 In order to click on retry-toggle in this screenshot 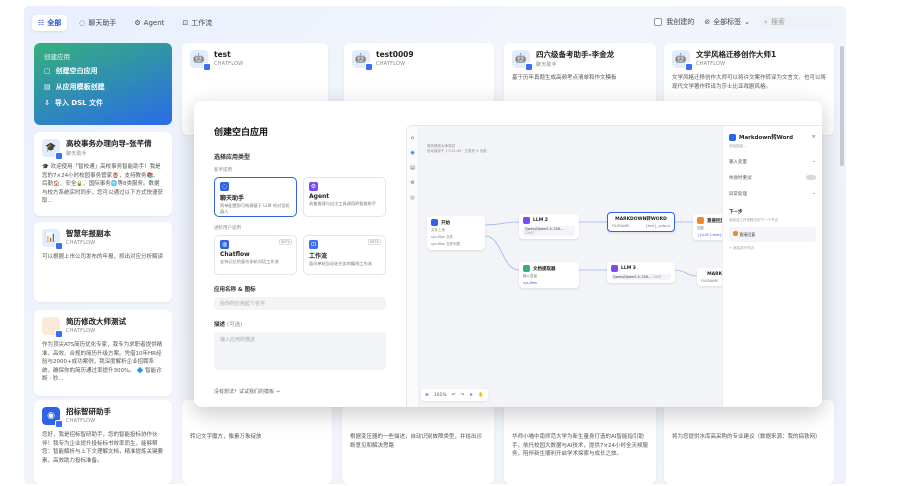, I will do `click(811, 177)`.